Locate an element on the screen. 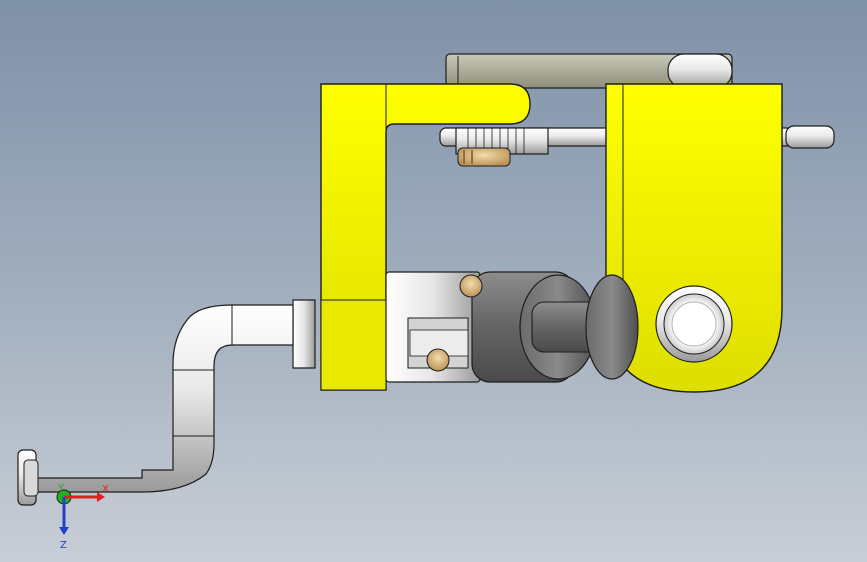  axis-z-label: Z is located at coordinates (63, 545).